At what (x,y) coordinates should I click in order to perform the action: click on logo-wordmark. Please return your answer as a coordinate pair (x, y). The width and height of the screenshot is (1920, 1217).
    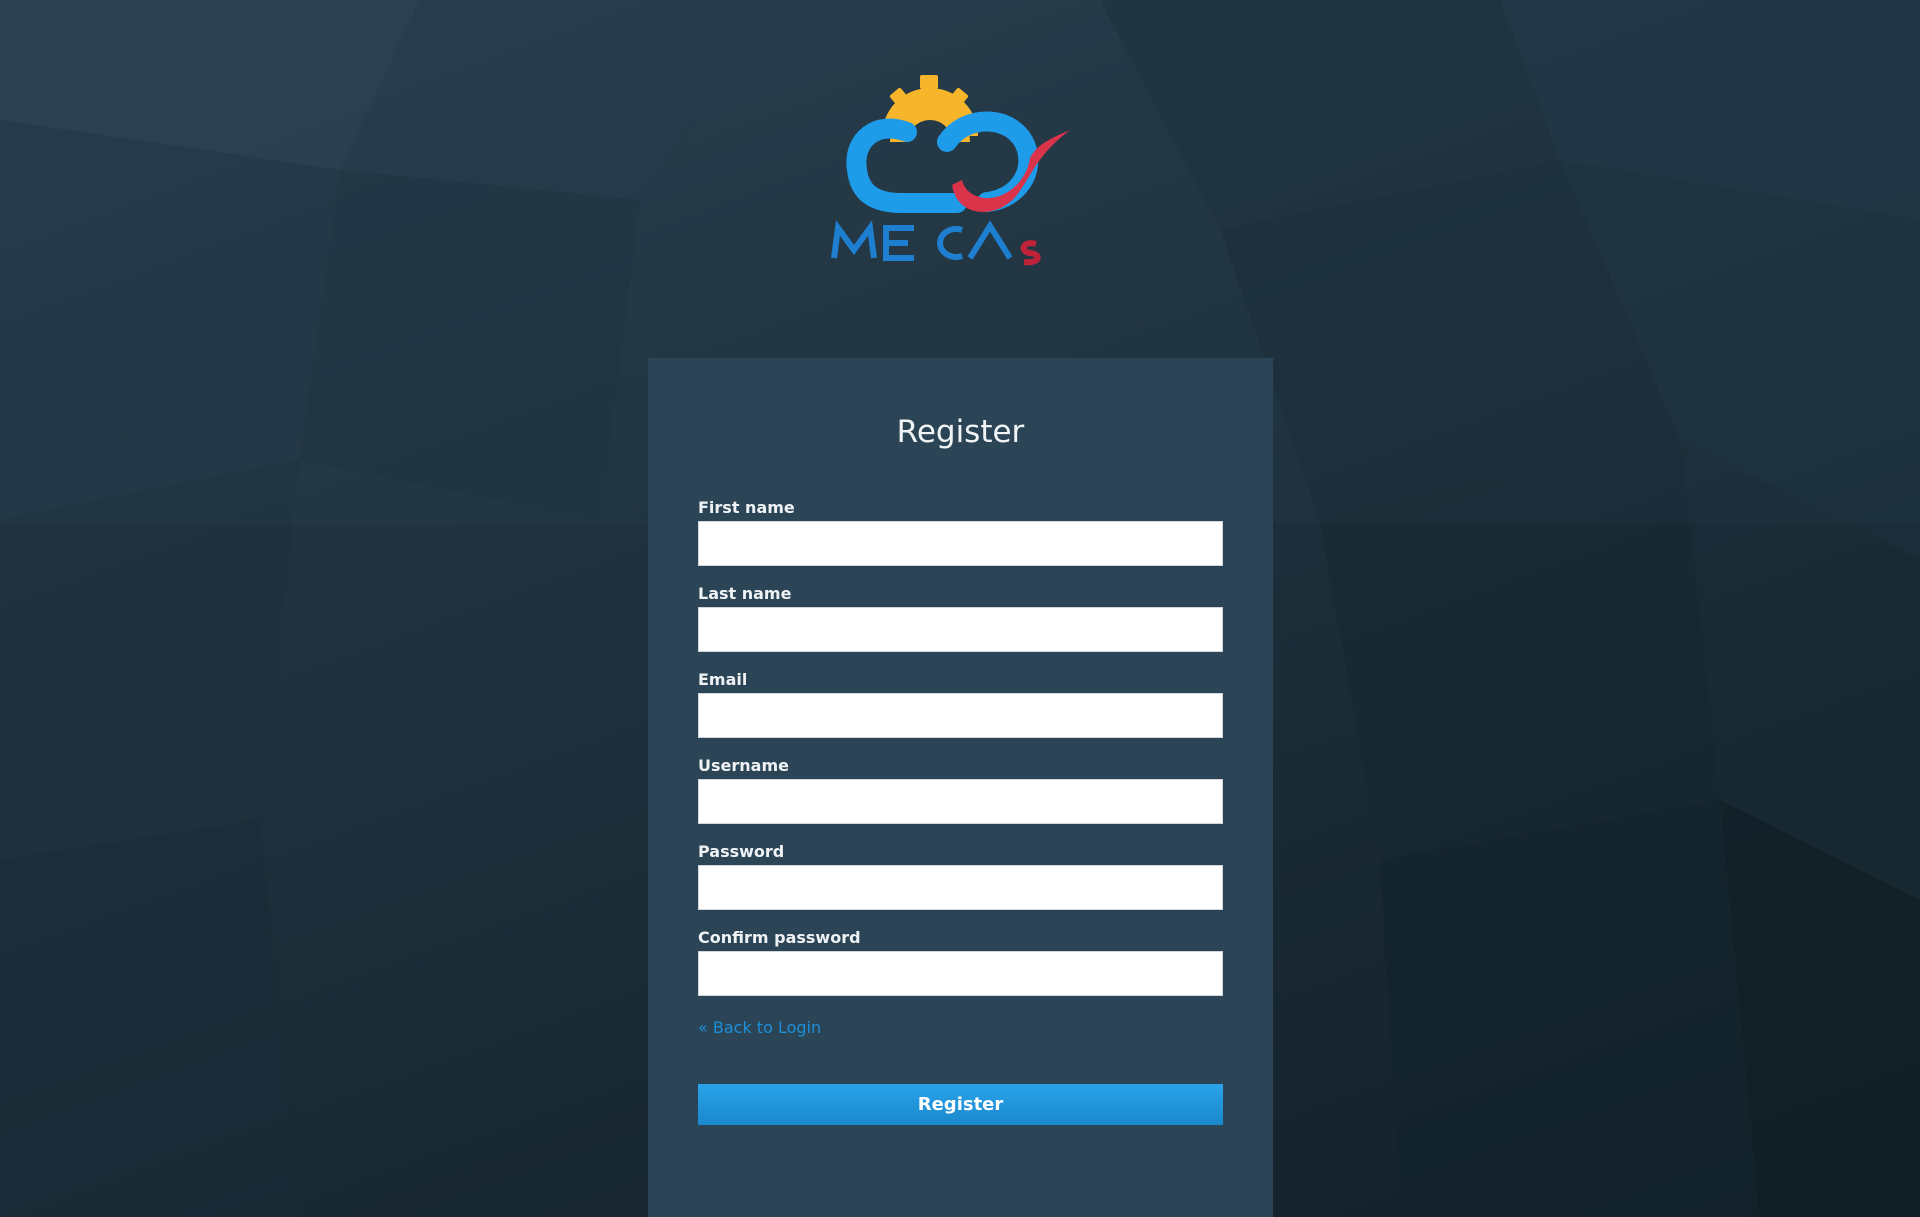
    Looking at the image, I should click on (922, 240).